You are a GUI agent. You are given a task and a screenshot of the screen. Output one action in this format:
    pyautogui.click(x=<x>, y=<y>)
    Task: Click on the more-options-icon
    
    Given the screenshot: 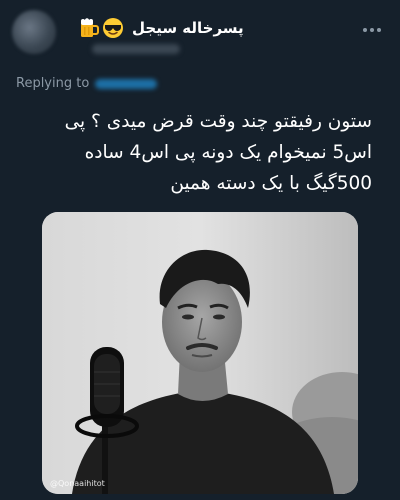 What is the action you would take?
    pyautogui.click(x=372, y=30)
    